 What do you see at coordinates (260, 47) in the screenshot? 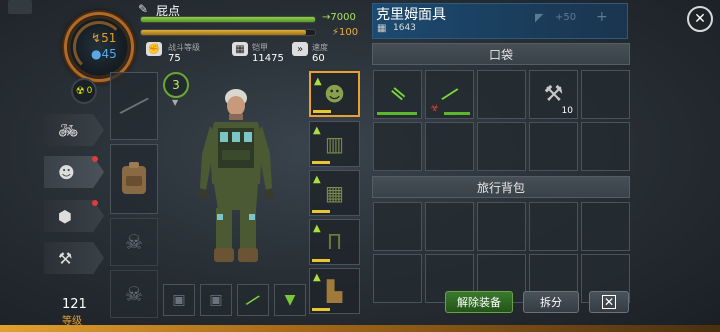
I see `stat-label: 铠甲` at bounding box center [260, 47].